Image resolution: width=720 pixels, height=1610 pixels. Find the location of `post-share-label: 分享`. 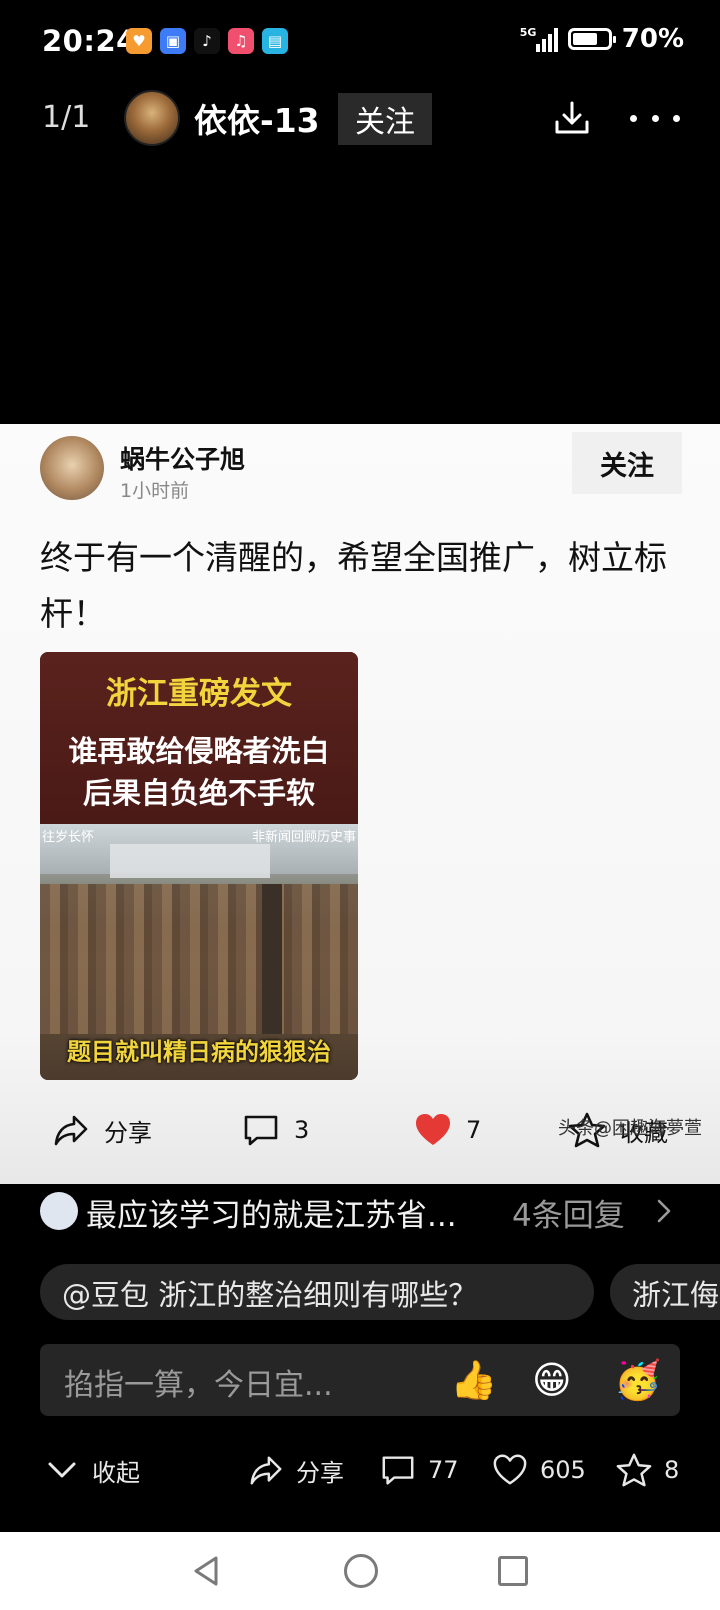

post-share-label: 分享 is located at coordinates (128, 1132).